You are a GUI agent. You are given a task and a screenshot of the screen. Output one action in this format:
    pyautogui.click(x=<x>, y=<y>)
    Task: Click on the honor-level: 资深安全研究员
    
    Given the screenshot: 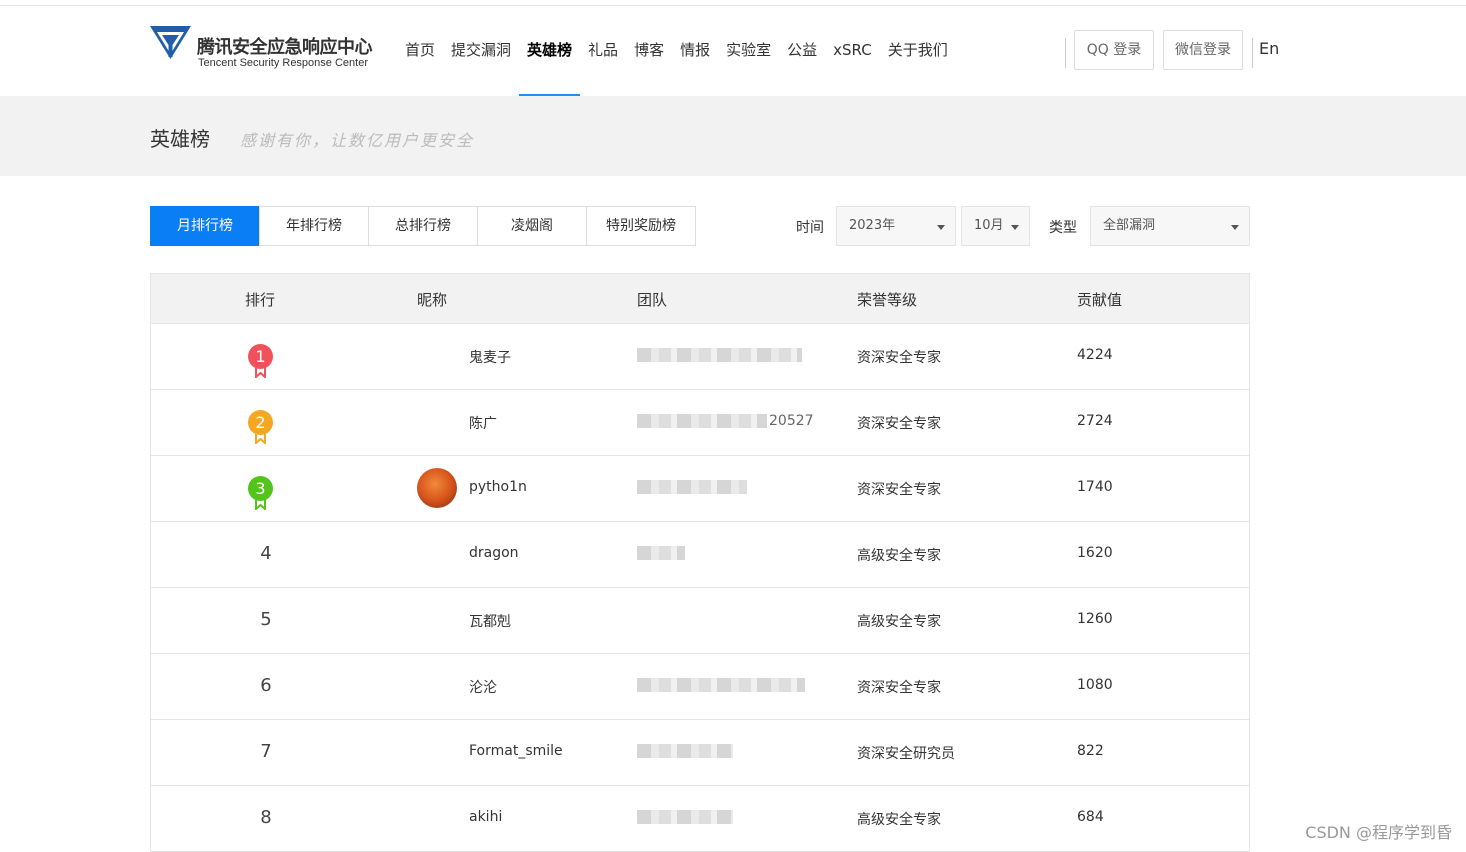 What is the action you would take?
    pyautogui.click(x=906, y=753)
    